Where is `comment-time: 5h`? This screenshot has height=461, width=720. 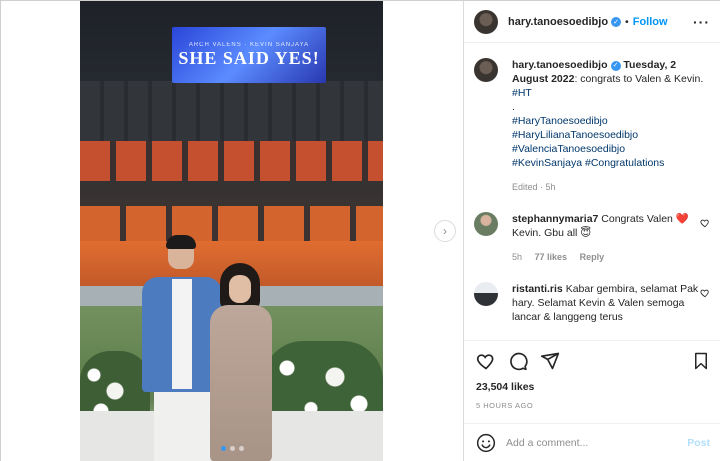 comment-time: 5h is located at coordinates (517, 257).